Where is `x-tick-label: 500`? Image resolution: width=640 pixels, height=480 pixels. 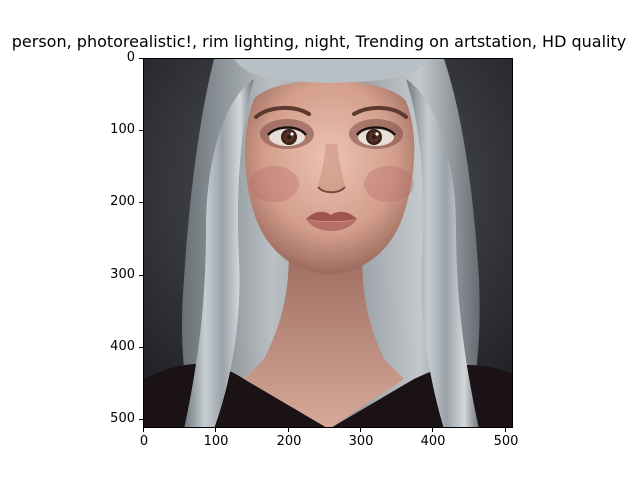
x-tick-label: 500 is located at coordinates (506, 441).